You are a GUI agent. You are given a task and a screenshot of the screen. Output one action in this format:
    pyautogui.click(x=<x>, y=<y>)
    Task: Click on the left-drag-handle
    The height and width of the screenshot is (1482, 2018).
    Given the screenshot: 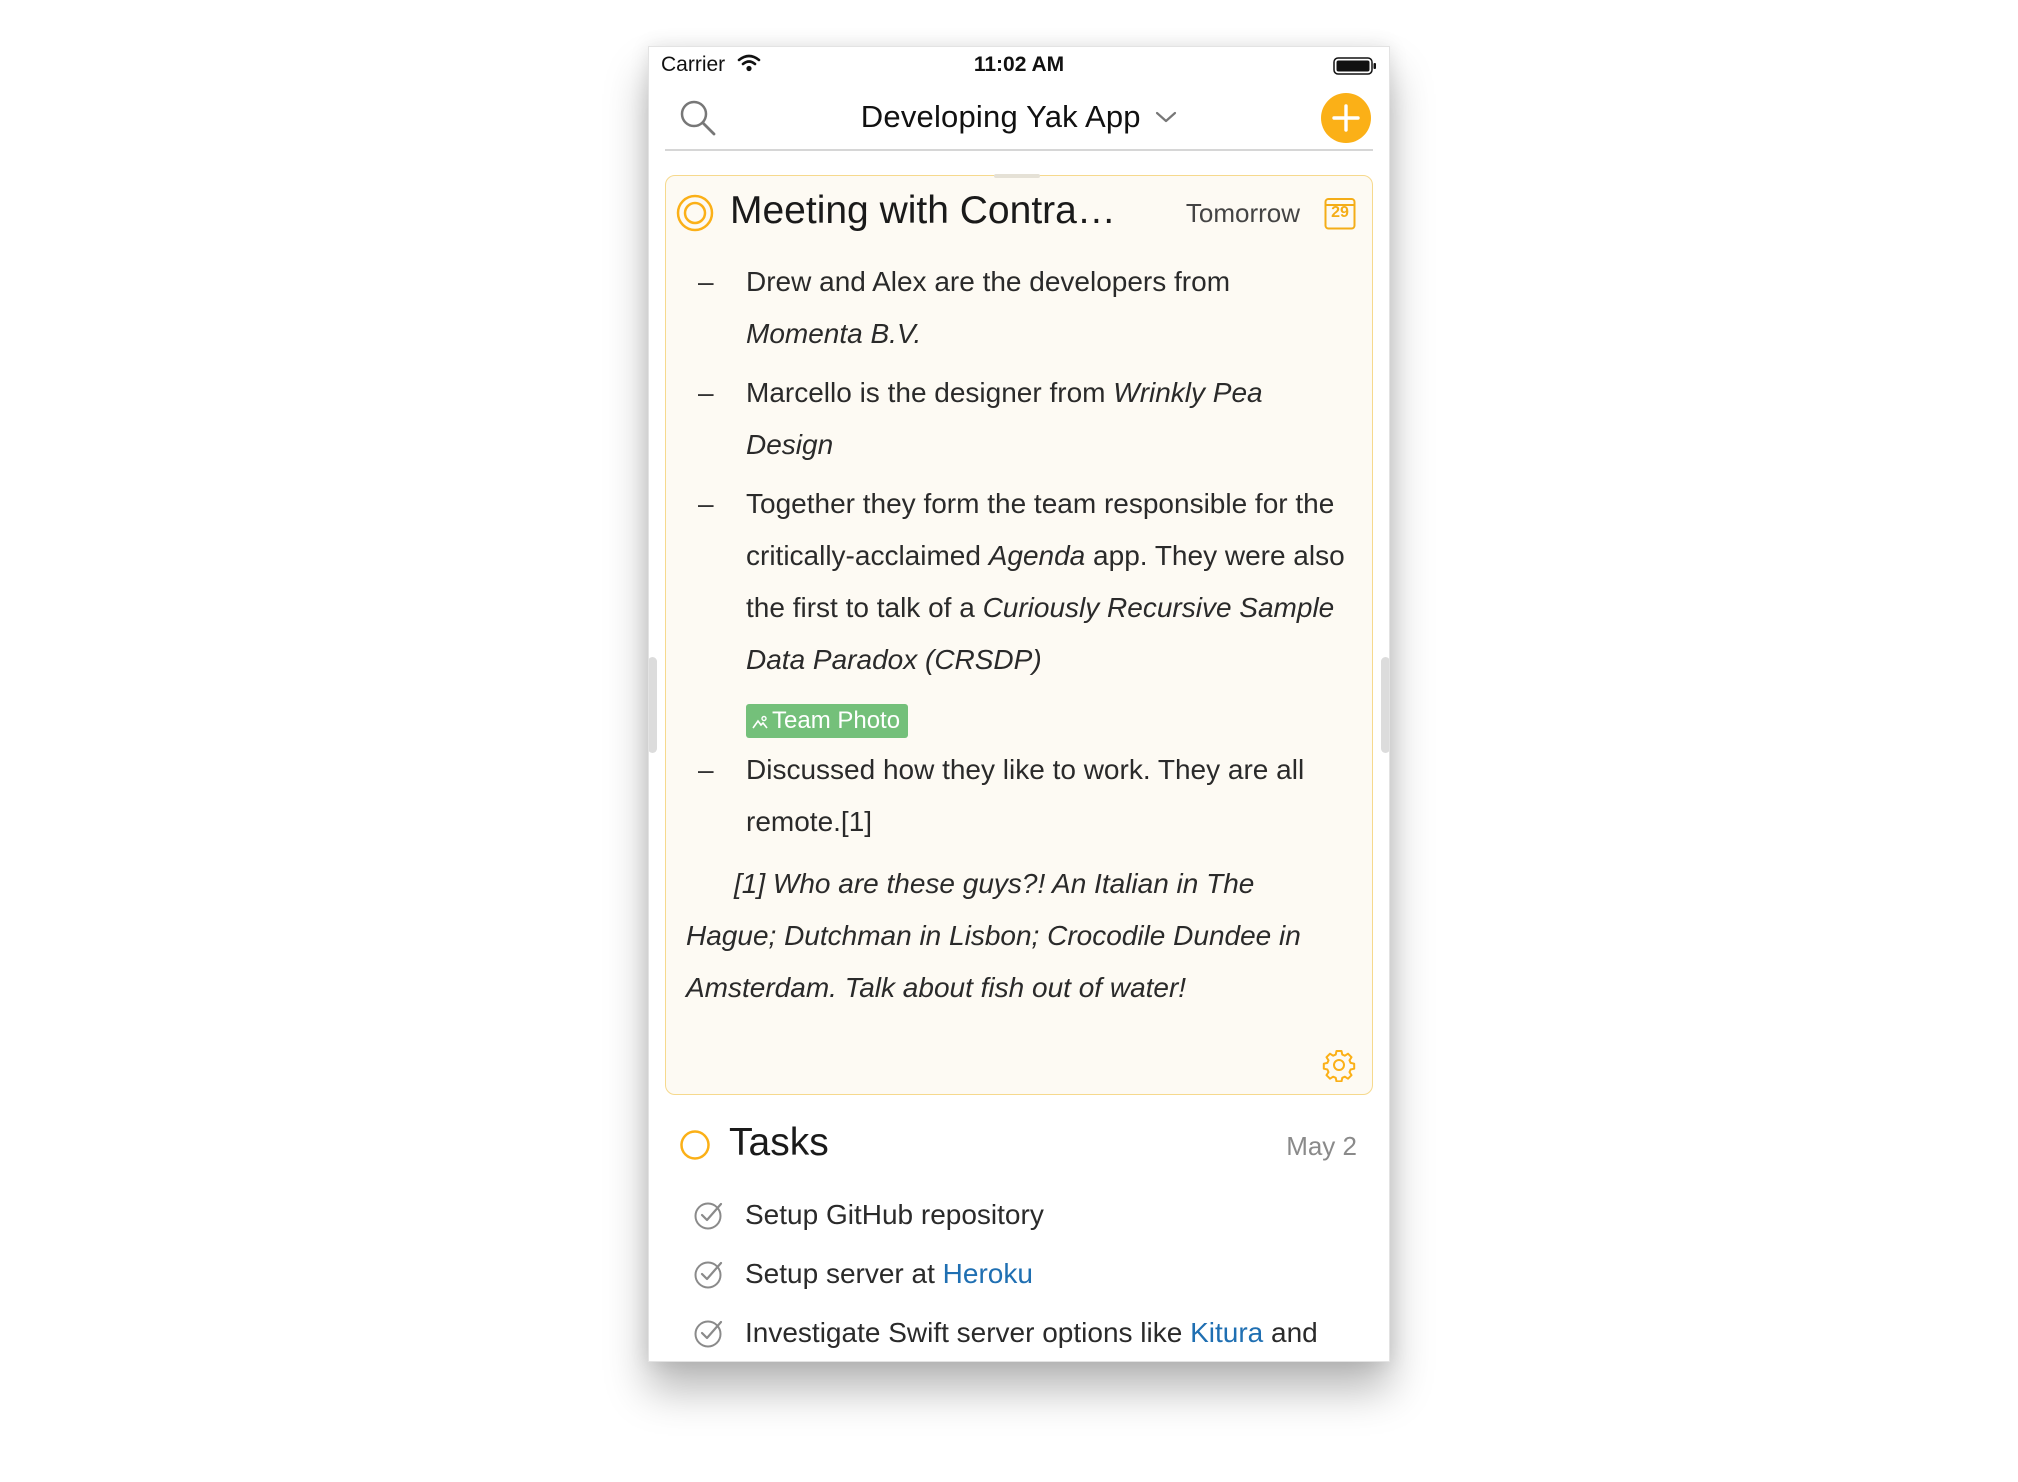 What is the action you would take?
    pyautogui.click(x=653, y=705)
    